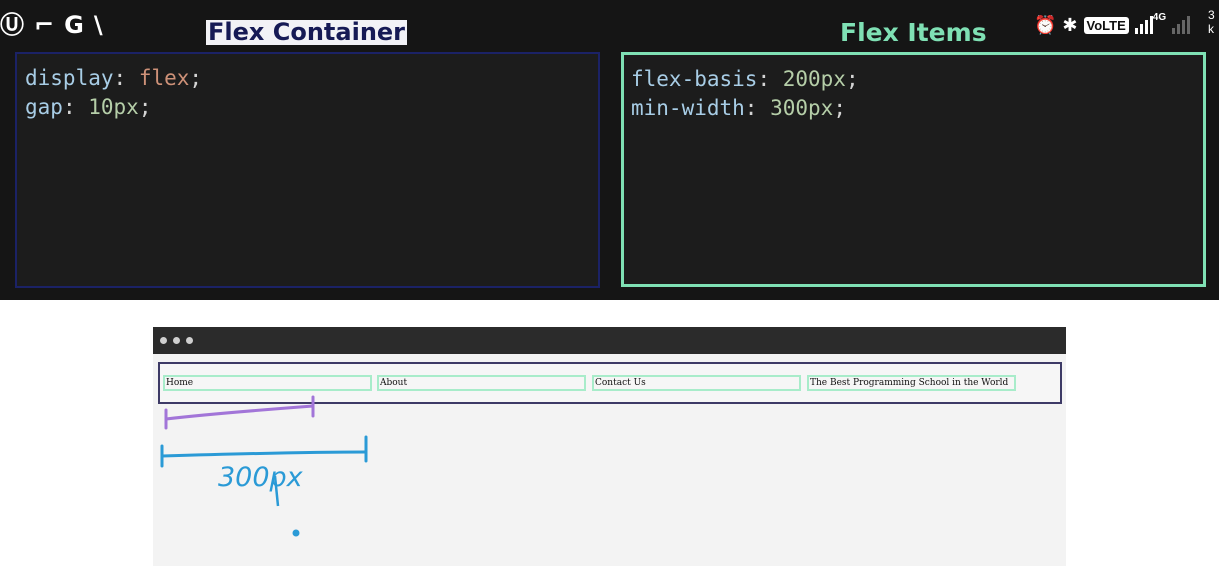 This screenshot has width=1219, height=566. I want to click on svg-text: 300px, so click(261, 477).